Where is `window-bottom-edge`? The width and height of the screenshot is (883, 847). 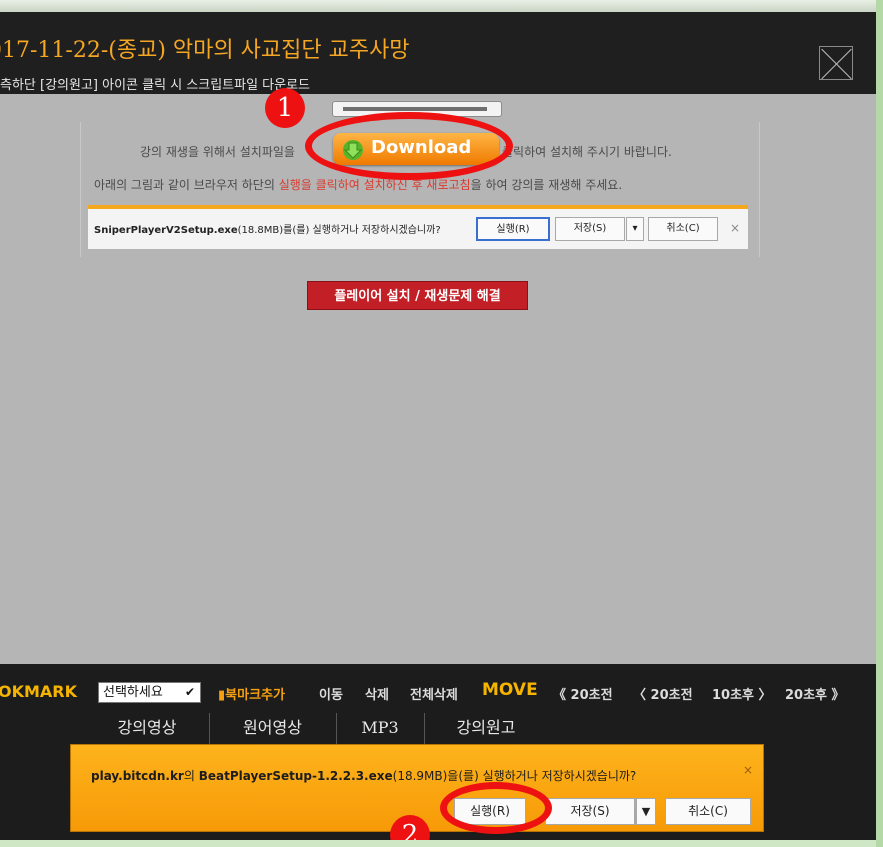 window-bottom-edge is located at coordinates (441, 843).